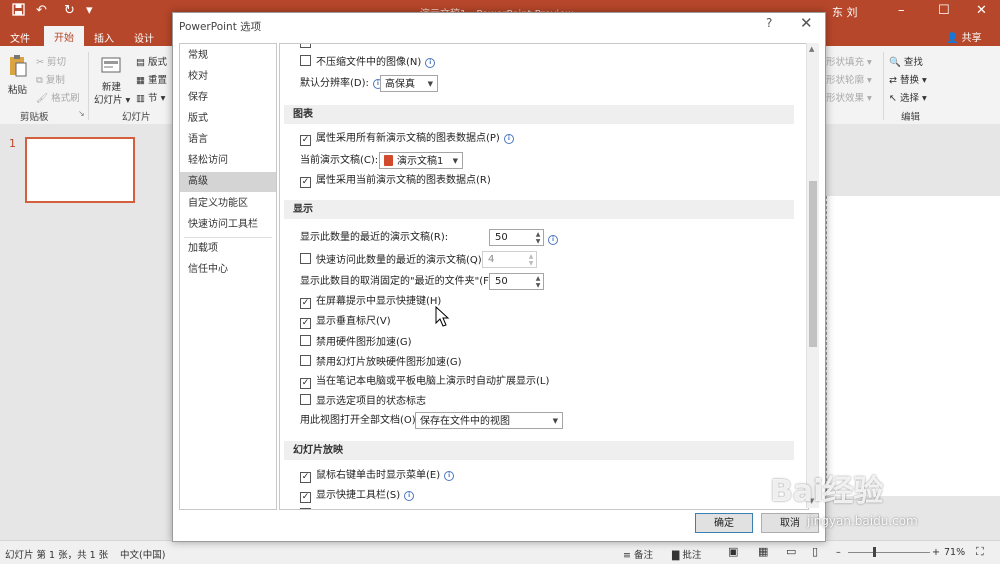 This screenshot has height=564, width=1000. I want to click on shape-fill-button: 形状填充 ▾, so click(849, 61).